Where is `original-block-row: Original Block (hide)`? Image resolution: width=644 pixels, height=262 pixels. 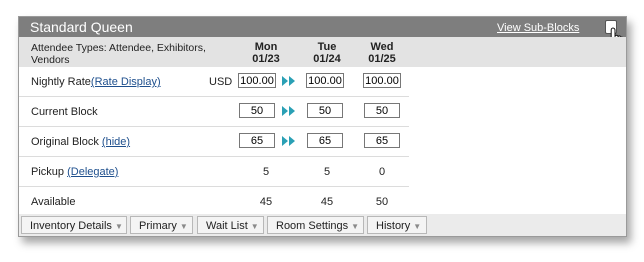 original-block-row: Original Block (hide) is located at coordinates (214, 142).